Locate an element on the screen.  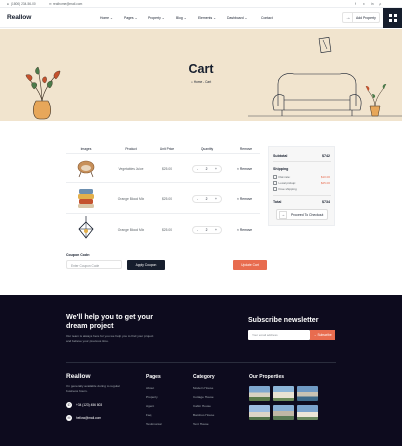
nav-property: Property ⌄ is located at coordinates (156, 18).